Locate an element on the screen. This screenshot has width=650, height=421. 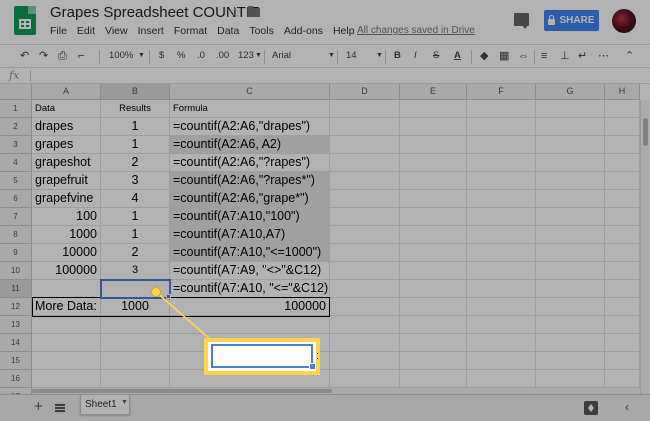
cell-c4: =countif(A2:A6,"?rapes") is located at coordinates (250, 163).